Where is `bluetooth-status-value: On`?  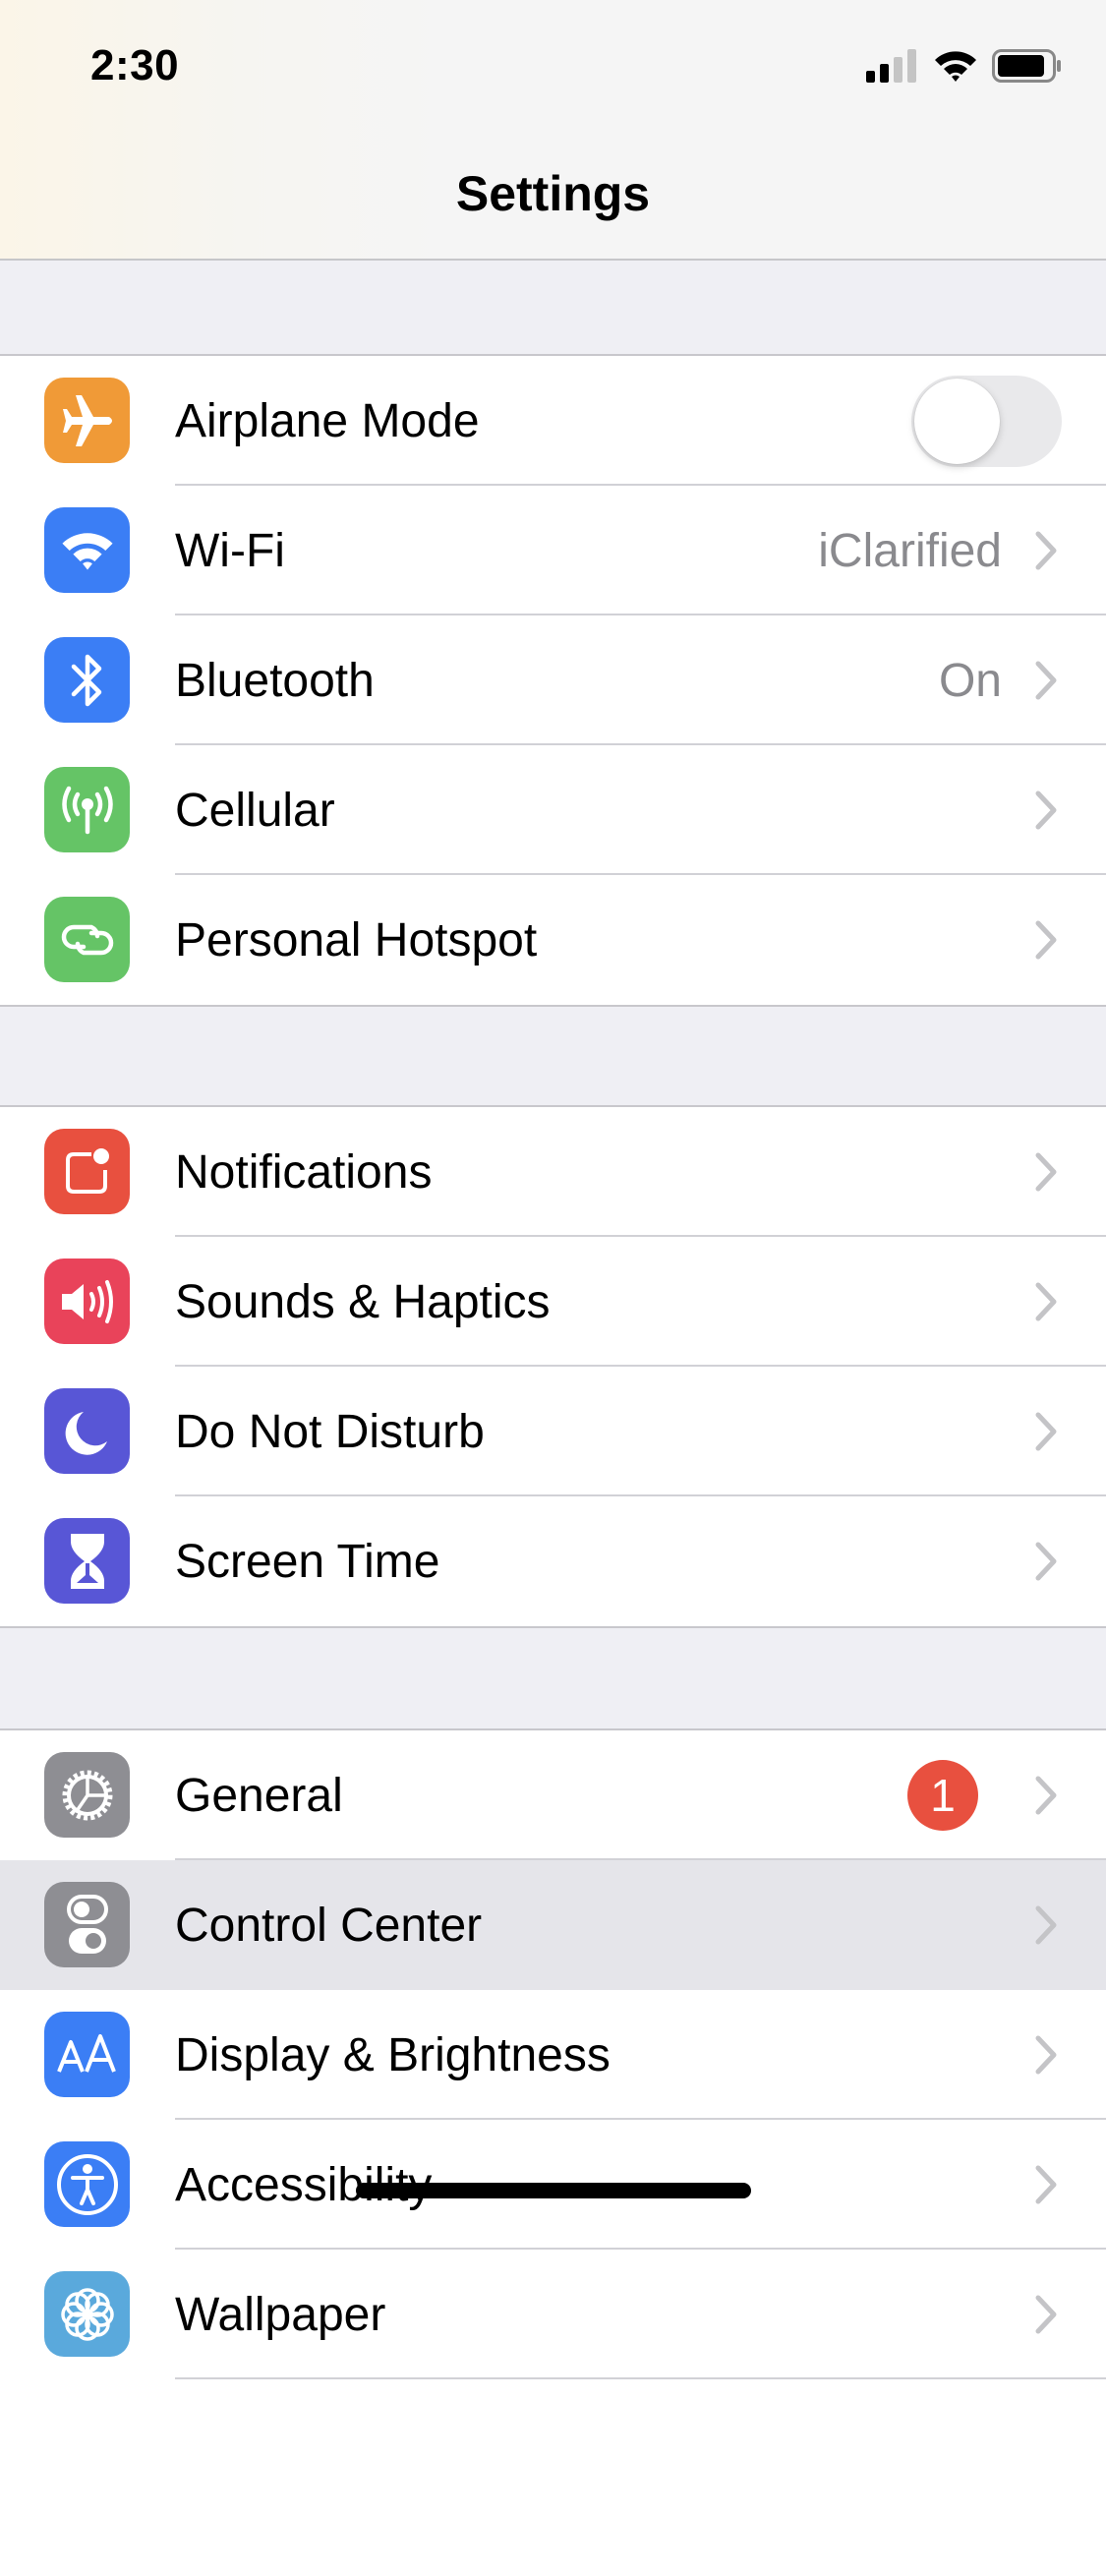 bluetooth-status-value: On is located at coordinates (970, 680).